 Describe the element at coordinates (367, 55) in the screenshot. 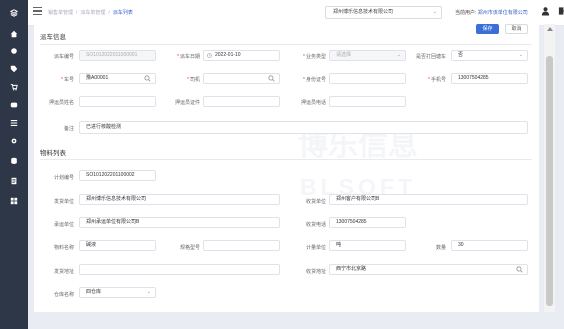

I see `business-type-select: 请选择 ⌄` at that location.